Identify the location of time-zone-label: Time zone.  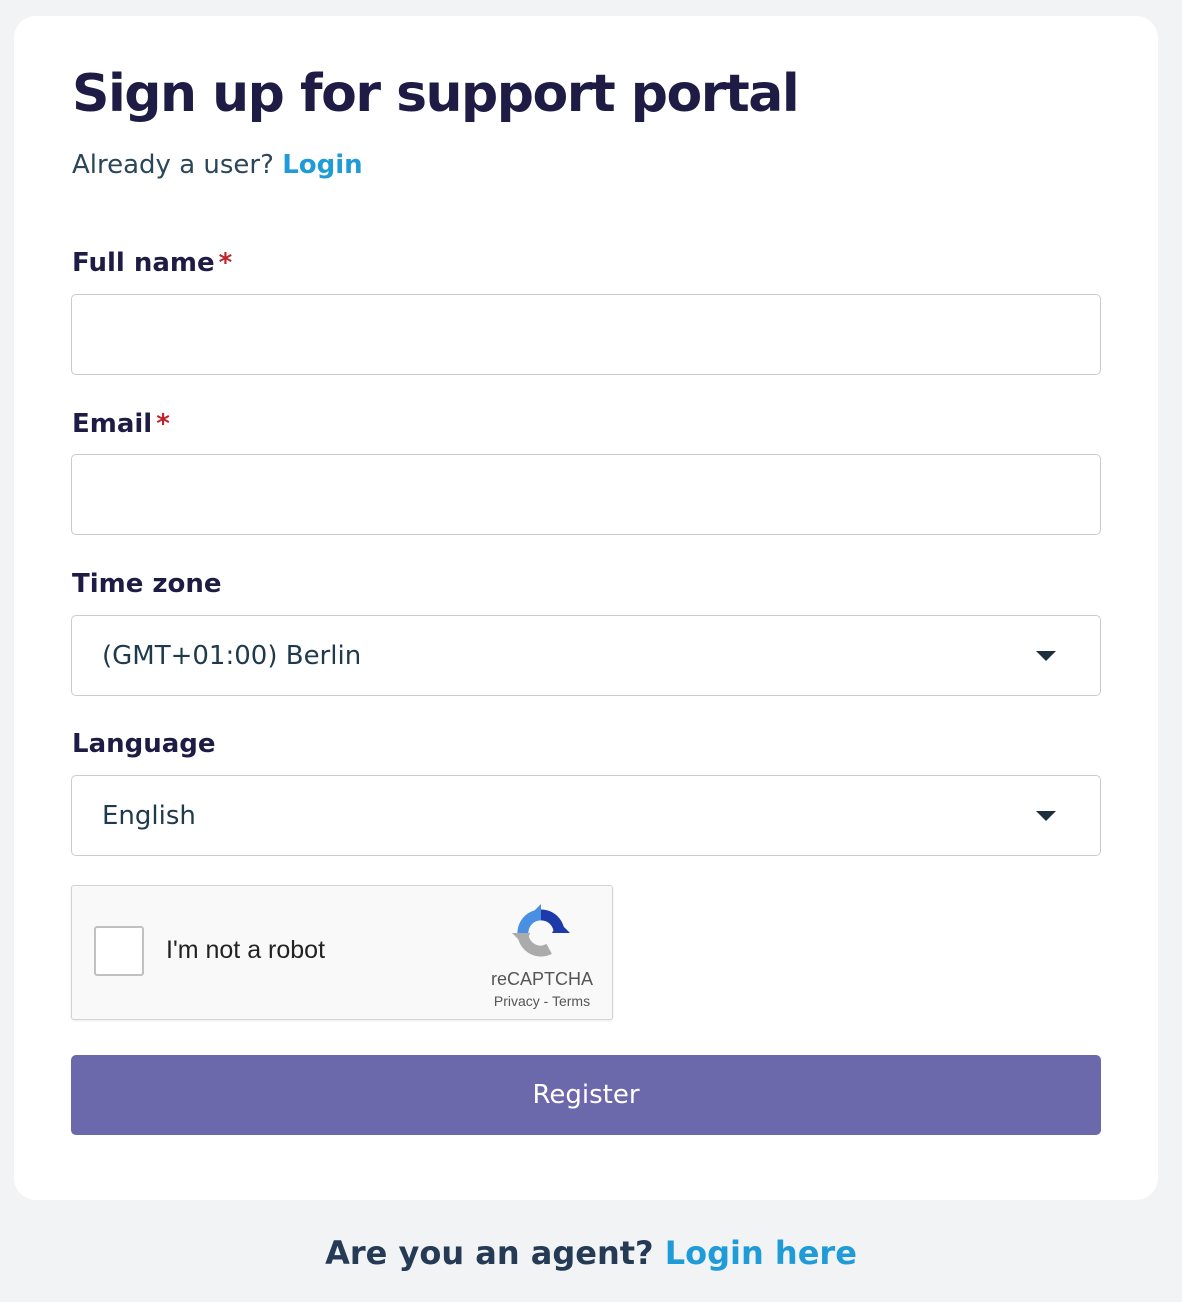
(147, 584).